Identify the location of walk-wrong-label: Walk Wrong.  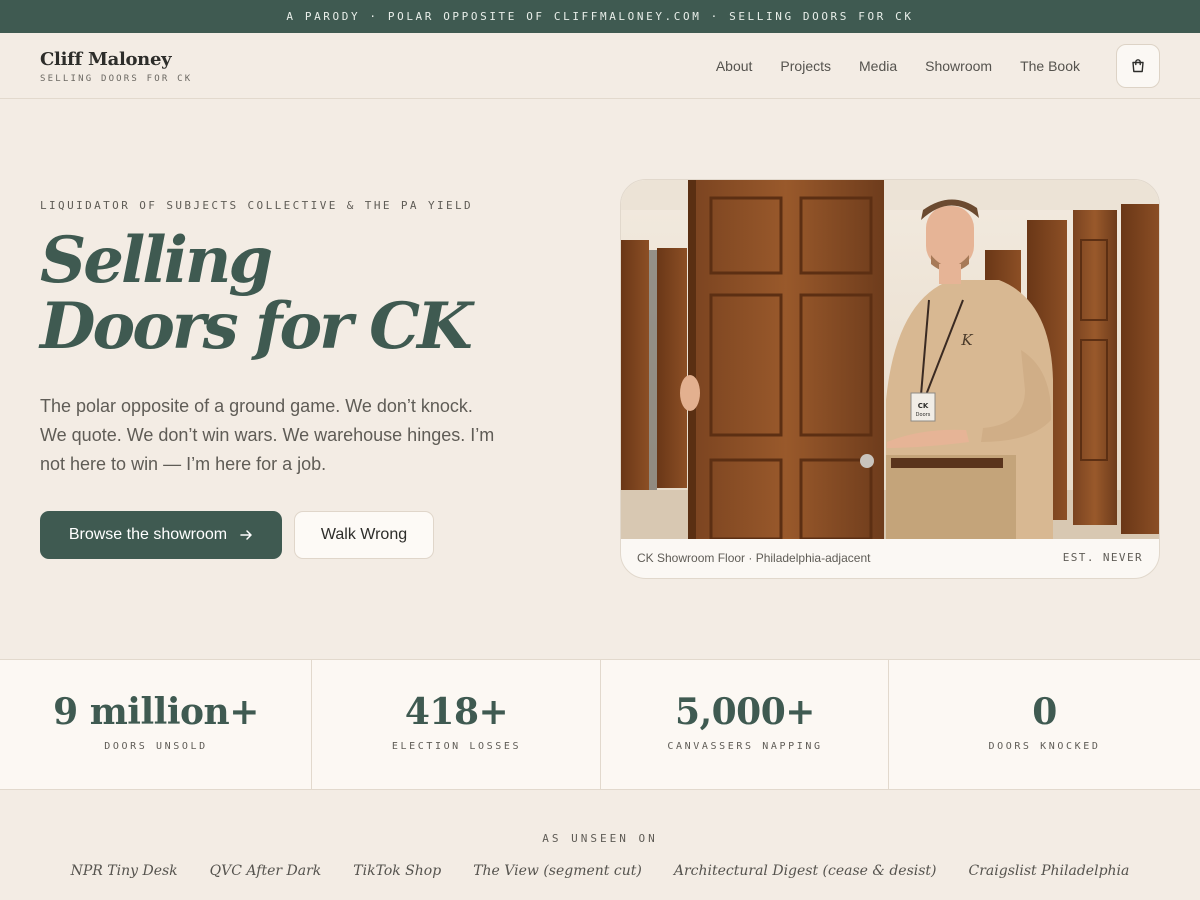
(364, 534).